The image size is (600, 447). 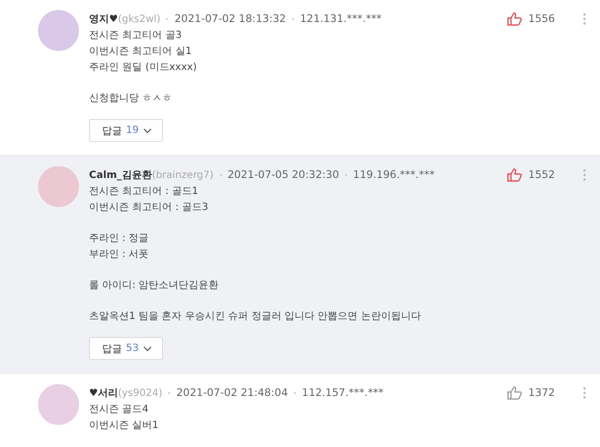 I want to click on user-id: (gks2wl), so click(x=139, y=19).